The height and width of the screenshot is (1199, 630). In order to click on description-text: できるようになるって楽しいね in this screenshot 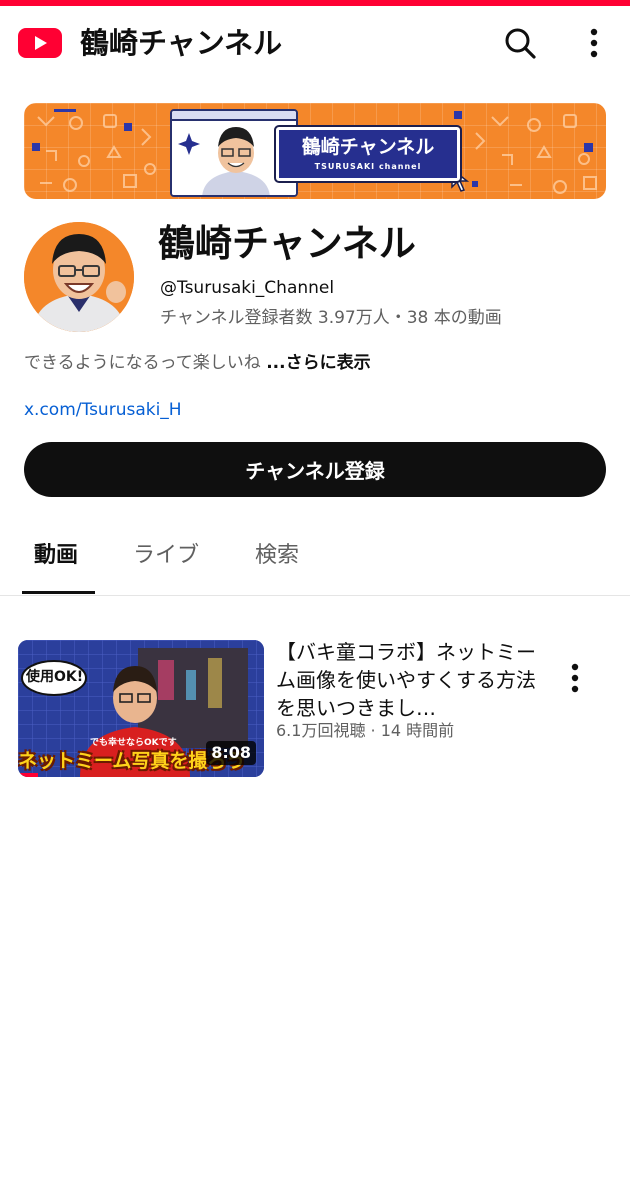, I will do `click(142, 363)`.